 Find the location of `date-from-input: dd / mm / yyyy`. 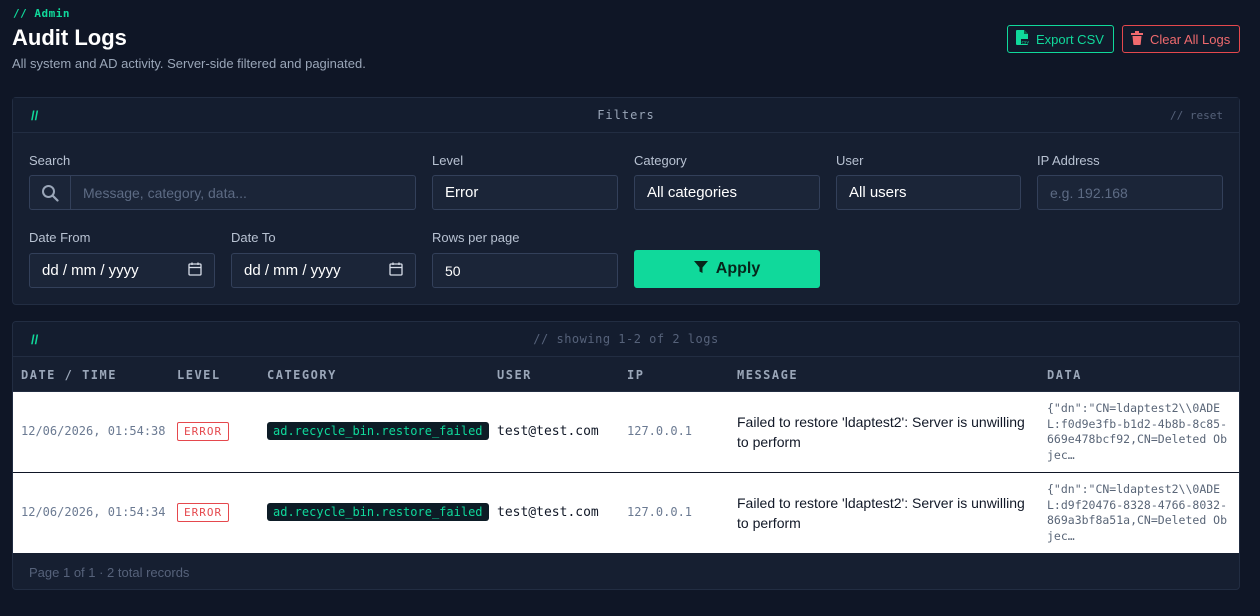

date-from-input: dd / mm / yyyy is located at coordinates (122, 270).